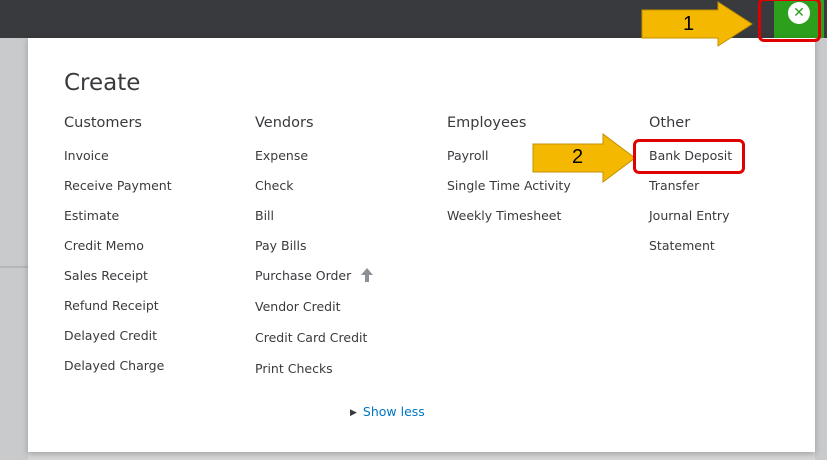  I want to click on menu-item-refund-receipt: Refund Receipt, so click(118, 313).